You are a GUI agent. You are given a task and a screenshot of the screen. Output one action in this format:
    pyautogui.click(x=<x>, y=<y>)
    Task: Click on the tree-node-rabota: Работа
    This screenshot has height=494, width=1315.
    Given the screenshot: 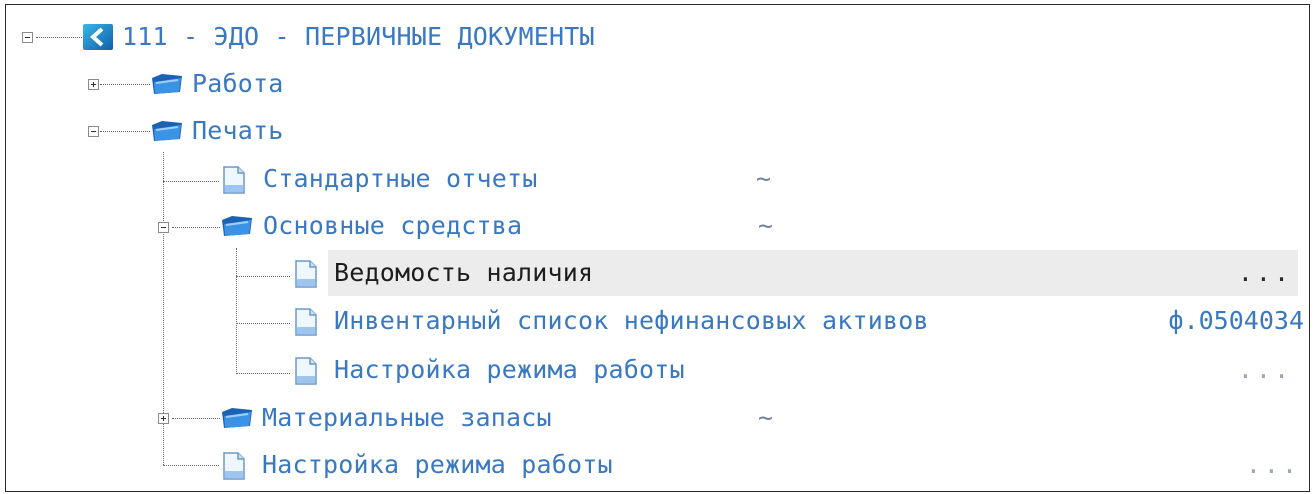 What is the action you would take?
    pyautogui.click(x=248, y=84)
    